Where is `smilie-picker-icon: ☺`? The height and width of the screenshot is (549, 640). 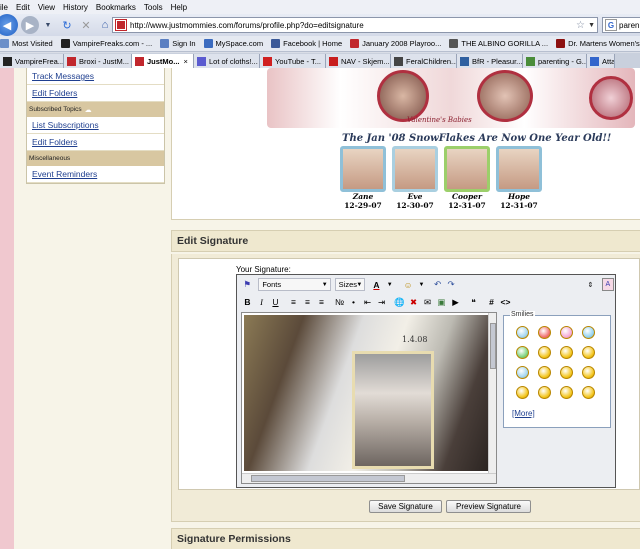
smilie-picker-icon: ☺ is located at coordinates (408, 284).